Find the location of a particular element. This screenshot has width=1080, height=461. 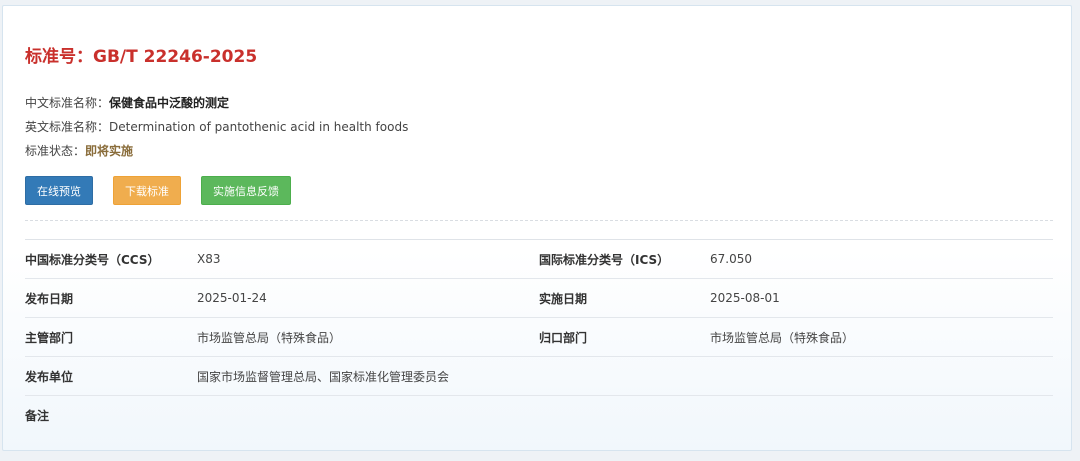

implementation-feedback-button: 实施信息反馈 is located at coordinates (246, 190).